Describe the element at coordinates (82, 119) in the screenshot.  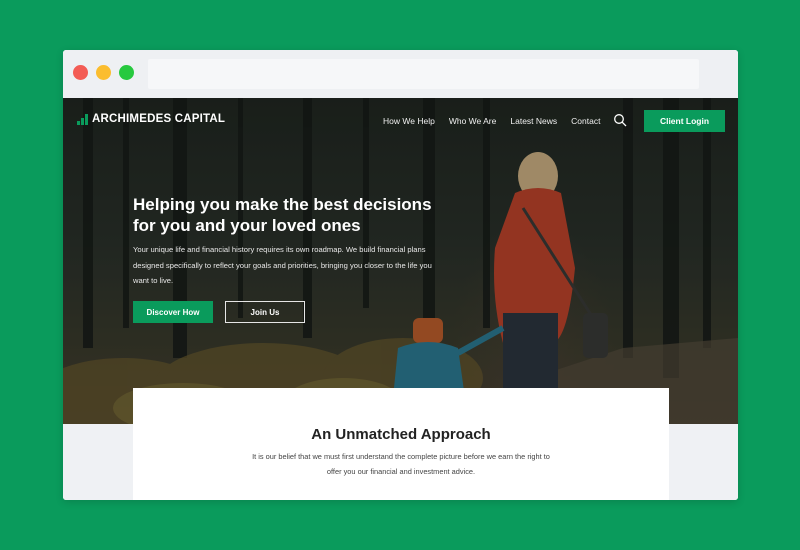
I see `bar-chart-icon` at that location.